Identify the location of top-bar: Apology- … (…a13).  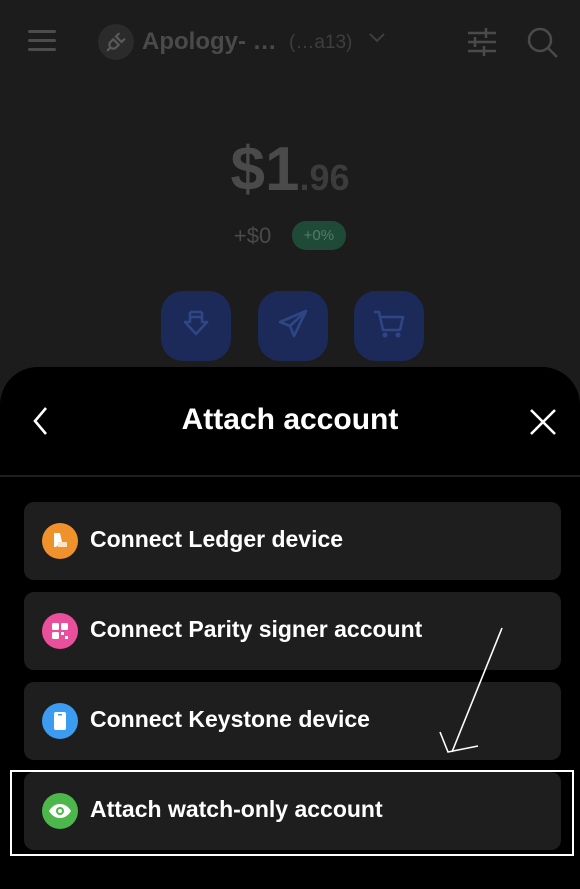
(290, 42).